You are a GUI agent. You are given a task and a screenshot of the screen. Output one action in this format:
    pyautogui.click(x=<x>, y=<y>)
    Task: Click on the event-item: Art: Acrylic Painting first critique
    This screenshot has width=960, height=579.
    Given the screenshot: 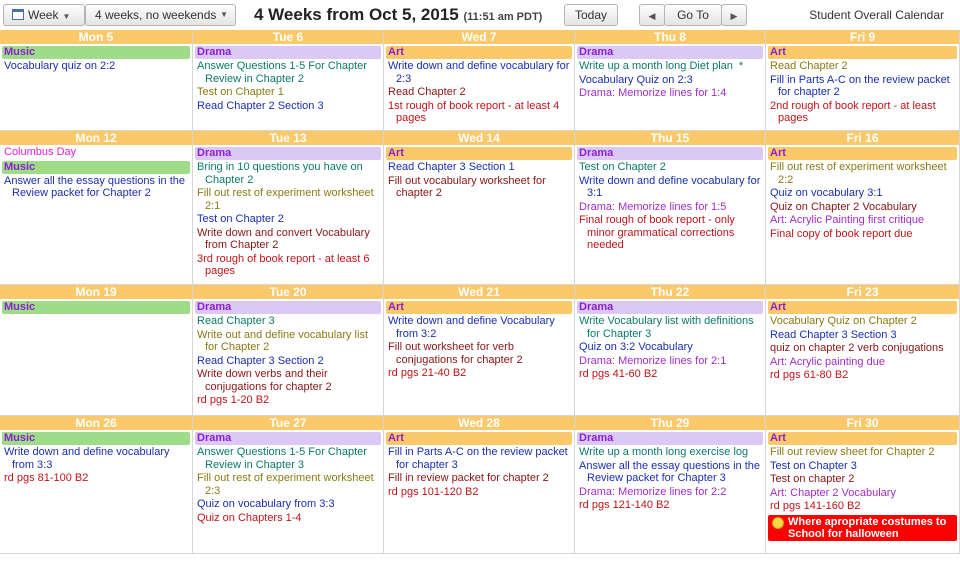 What is the action you would take?
    pyautogui.click(x=863, y=220)
    